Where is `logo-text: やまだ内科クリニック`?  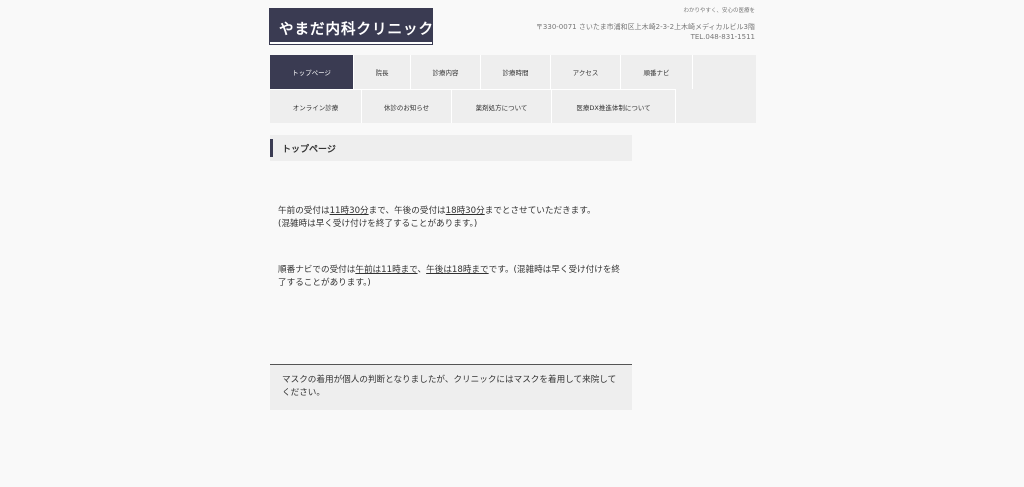
logo-text: やまだ内科クリニック is located at coordinates (356, 30).